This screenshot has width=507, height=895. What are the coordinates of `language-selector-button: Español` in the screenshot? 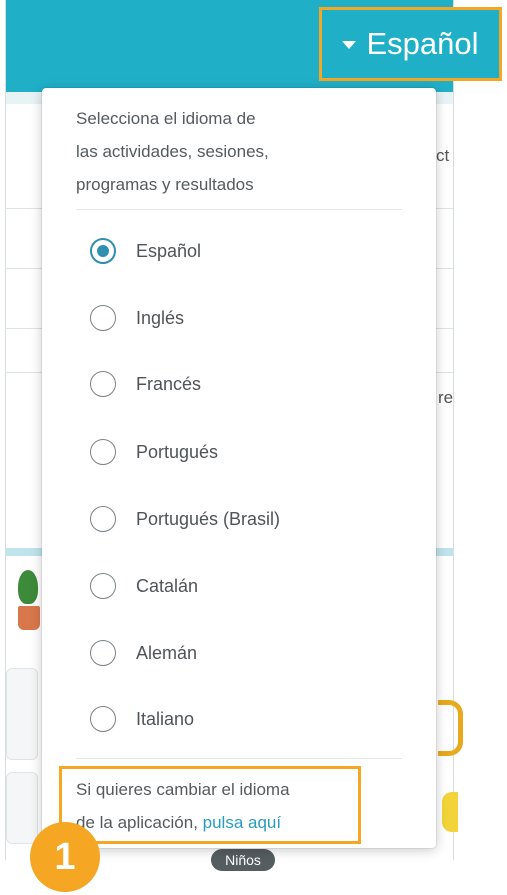 It's located at (410, 44).